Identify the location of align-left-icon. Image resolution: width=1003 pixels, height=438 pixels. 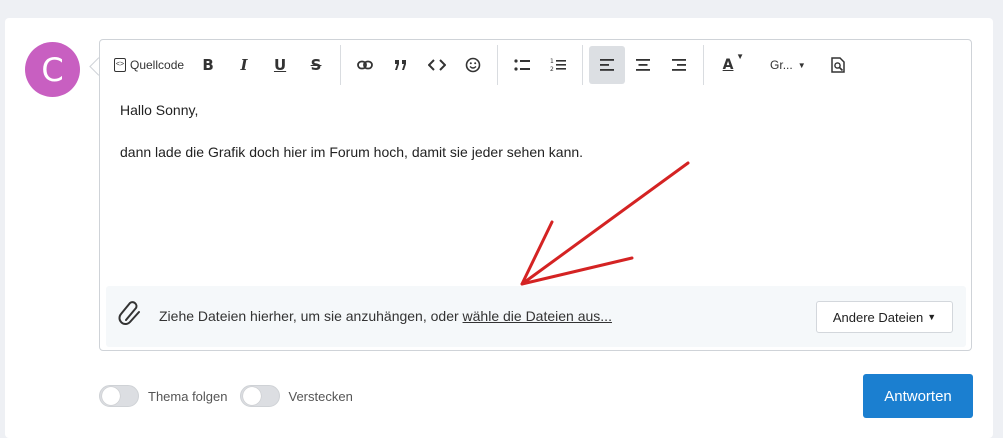
(607, 65).